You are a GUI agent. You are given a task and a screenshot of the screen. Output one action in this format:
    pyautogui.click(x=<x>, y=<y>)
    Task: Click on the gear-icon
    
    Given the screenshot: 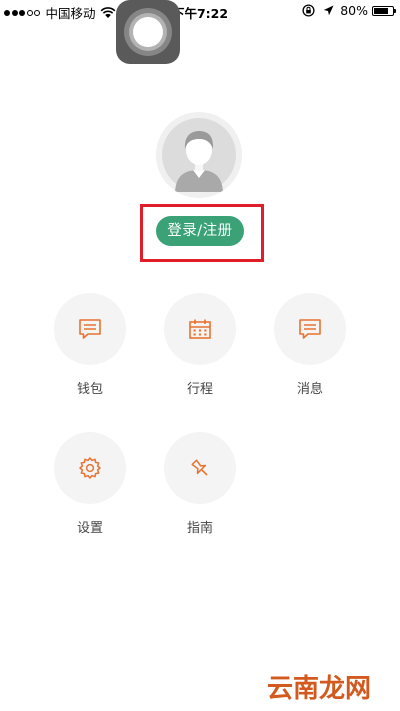 What is the action you would take?
    pyautogui.click(x=90, y=468)
    